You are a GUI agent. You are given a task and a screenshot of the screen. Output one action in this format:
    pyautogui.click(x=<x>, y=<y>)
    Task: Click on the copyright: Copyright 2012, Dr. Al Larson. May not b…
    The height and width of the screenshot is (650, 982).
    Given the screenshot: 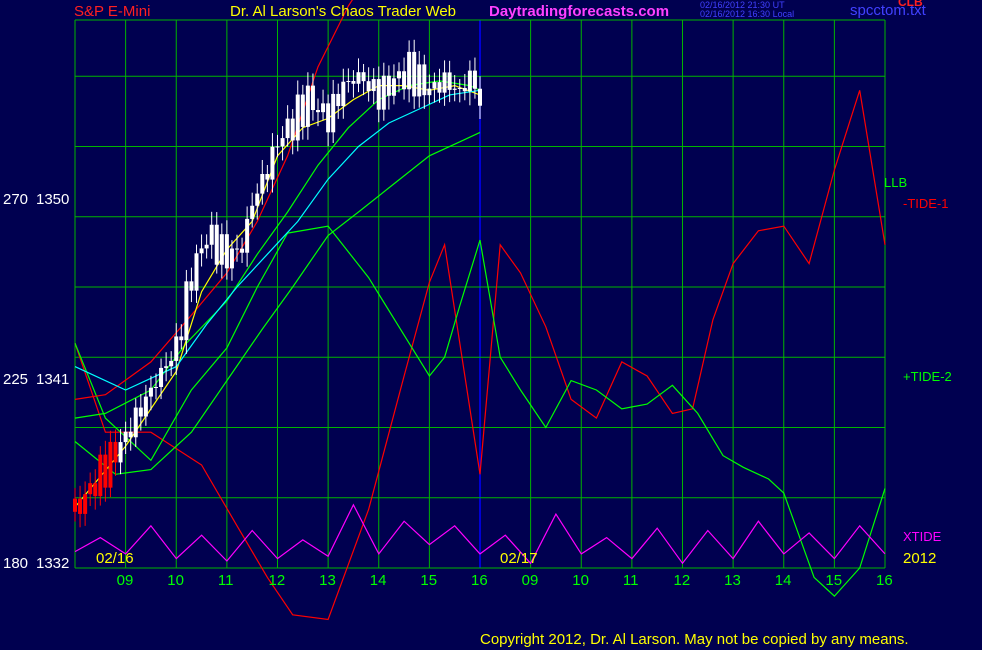 What is the action you would take?
    pyautogui.click(x=694, y=639)
    